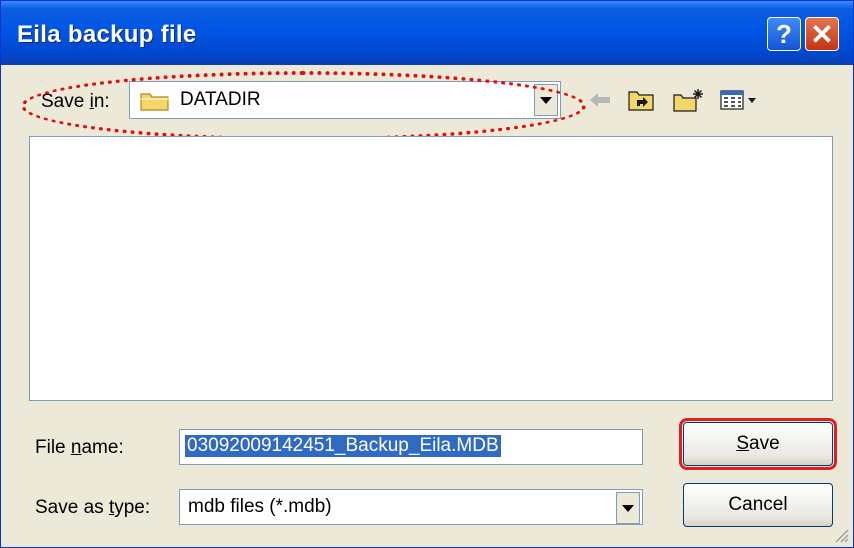  I want to click on view-menu-icon, so click(738, 100).